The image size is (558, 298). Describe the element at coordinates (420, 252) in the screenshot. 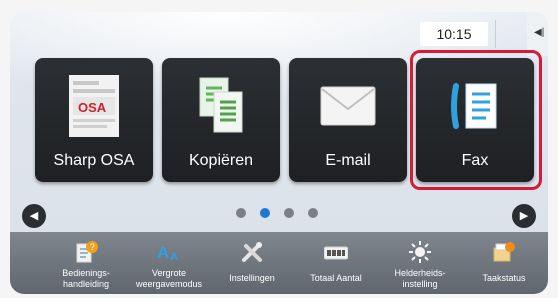

I see `brightness-icon` at that location.